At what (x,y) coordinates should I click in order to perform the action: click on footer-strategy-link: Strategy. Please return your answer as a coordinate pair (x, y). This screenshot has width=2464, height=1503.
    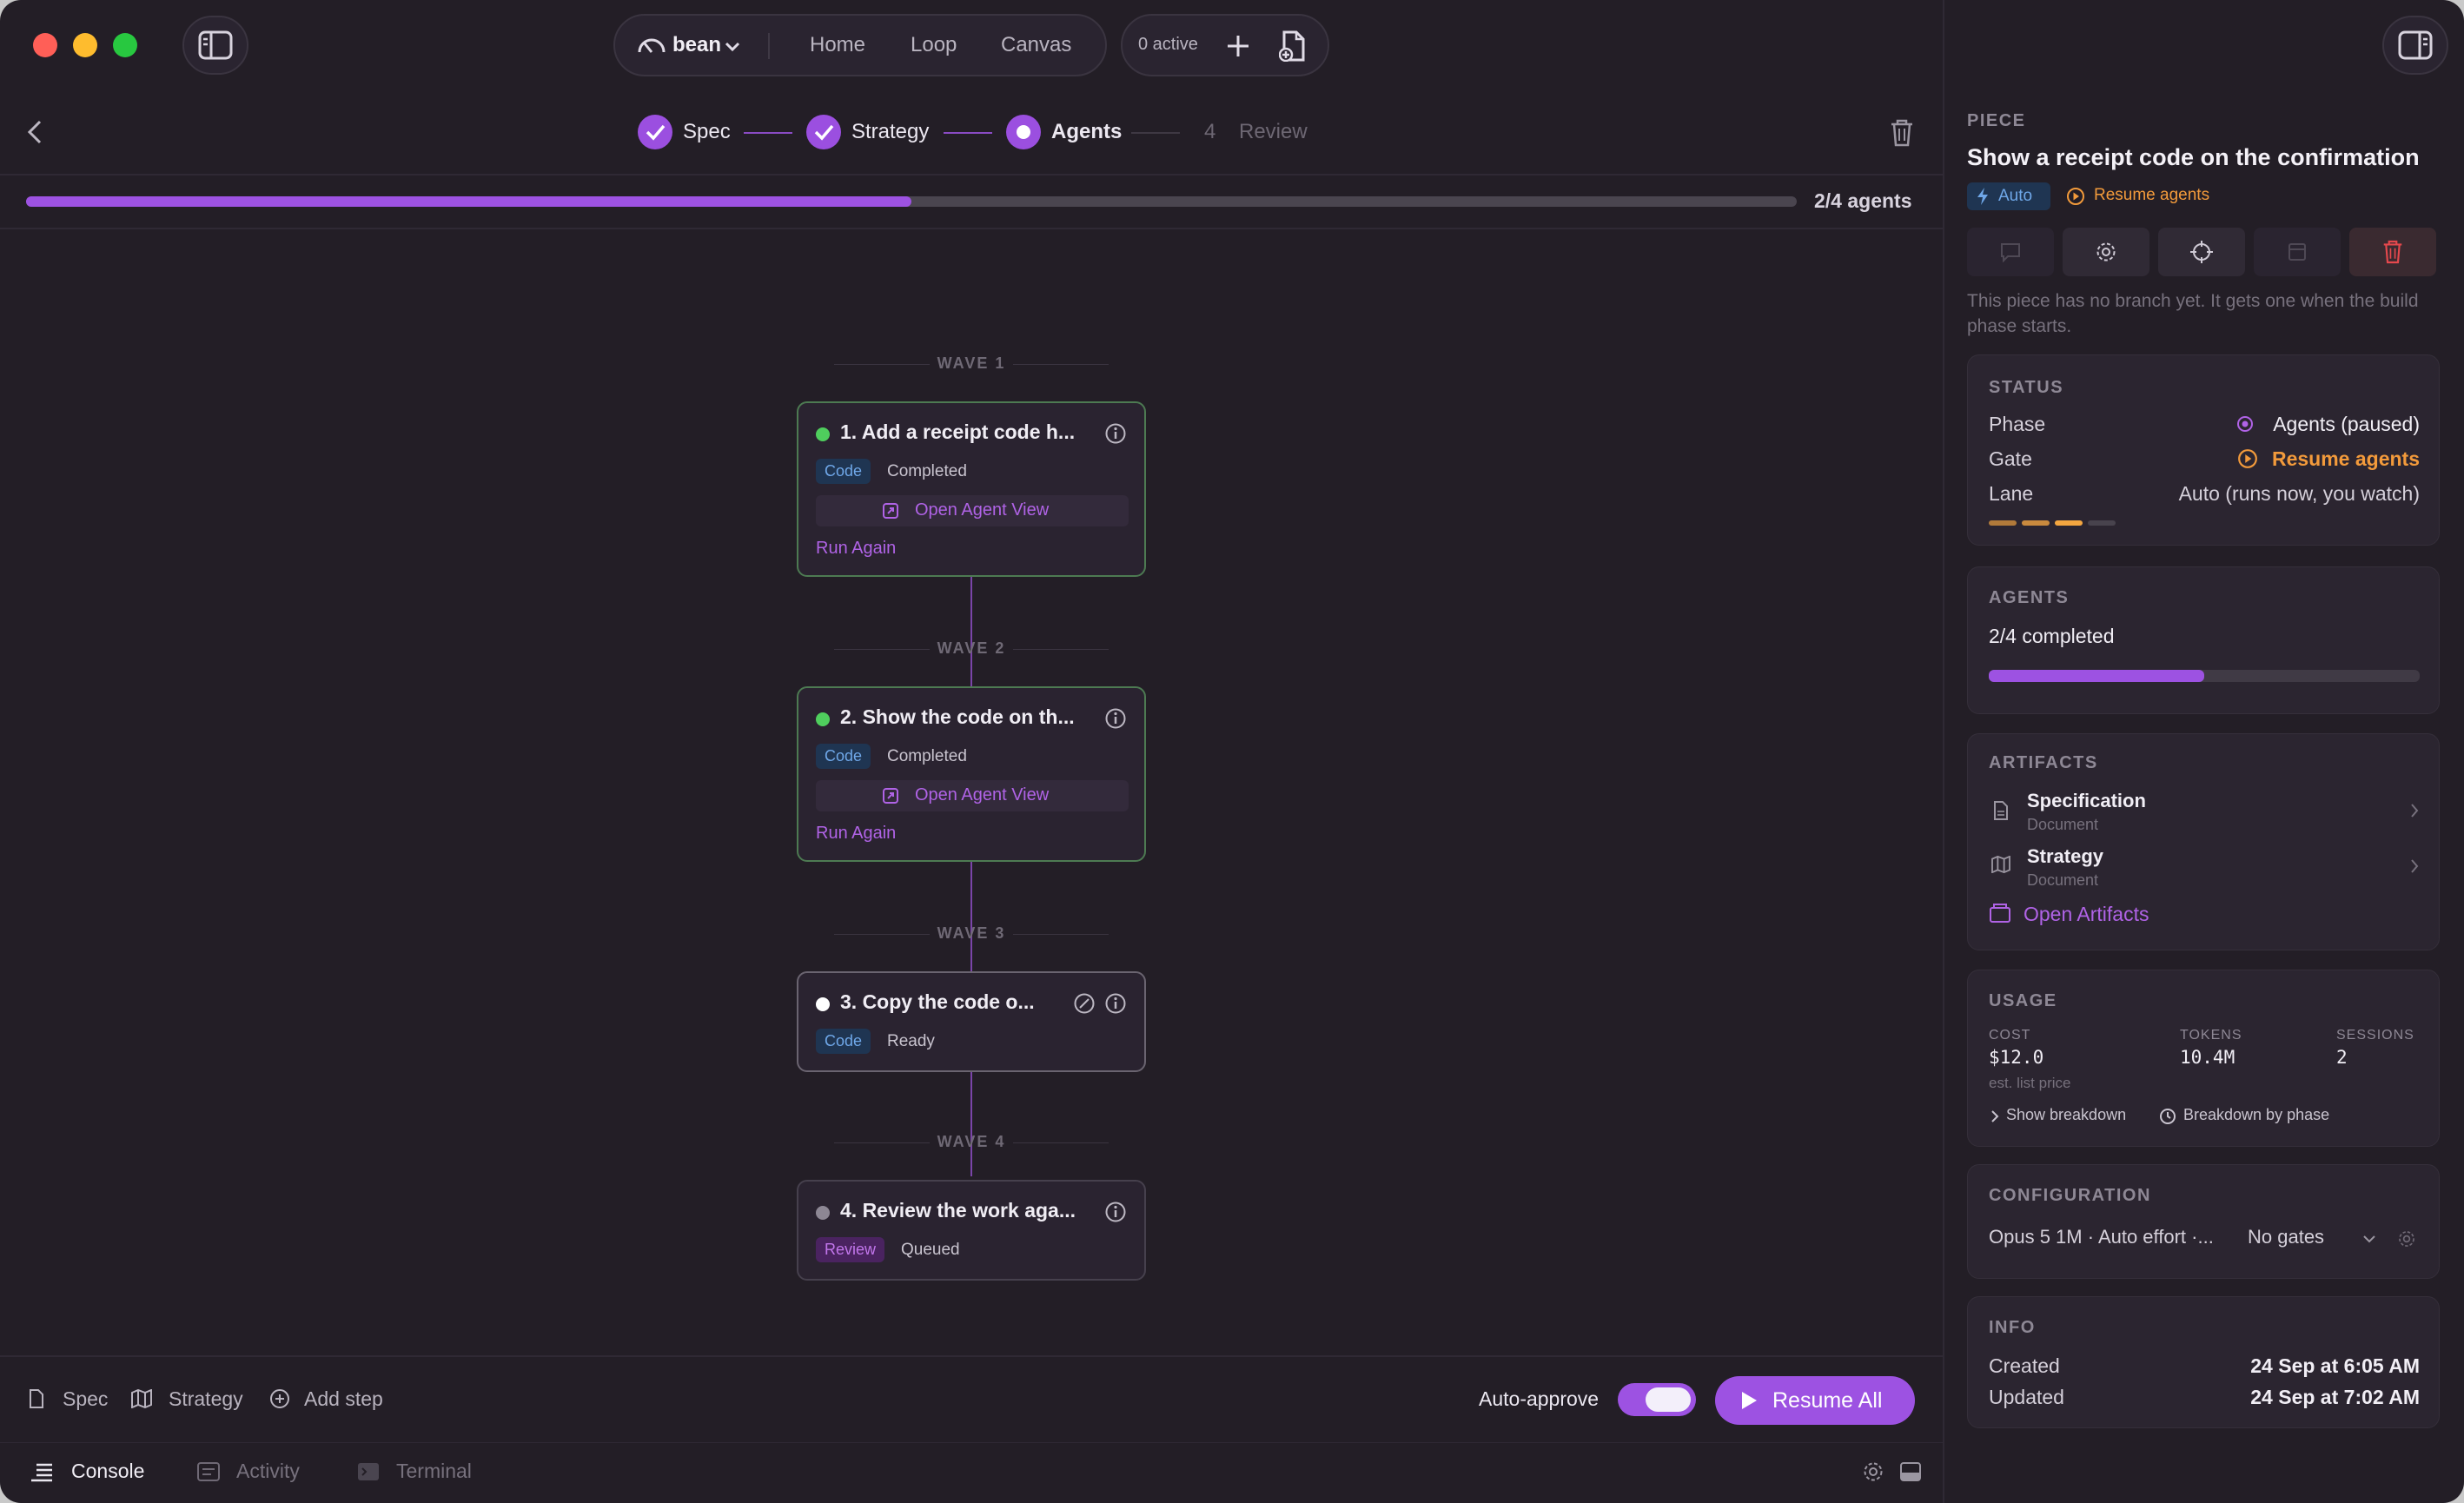
    Looking at the image, I should click on (206, 1399).